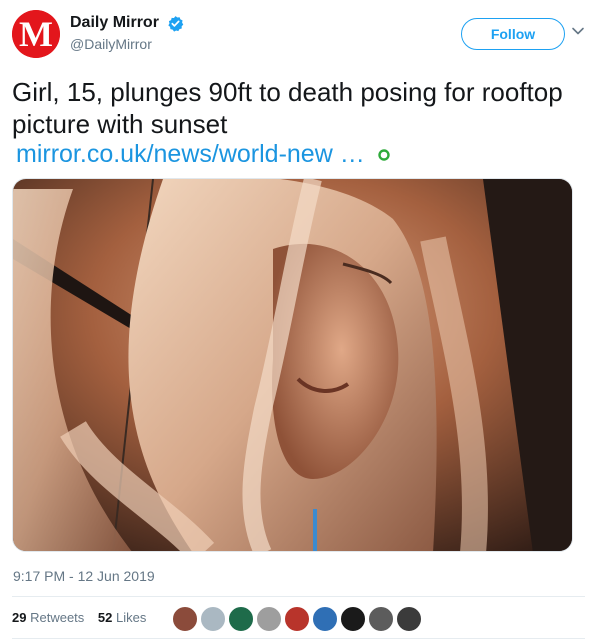  I want to click on logo-letter: M, so click(36, 34).